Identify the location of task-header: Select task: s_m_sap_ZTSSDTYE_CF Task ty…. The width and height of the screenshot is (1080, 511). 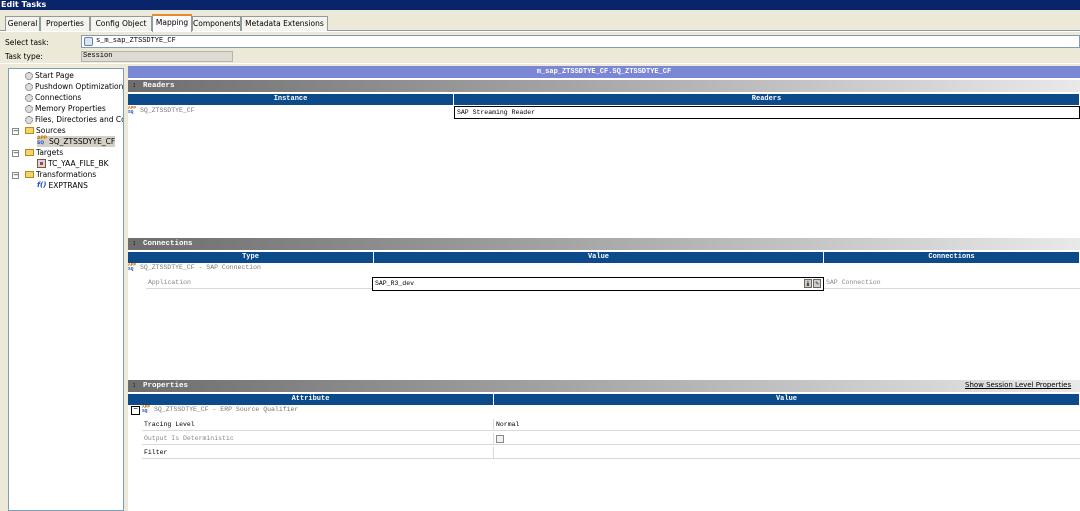
(540, 47).